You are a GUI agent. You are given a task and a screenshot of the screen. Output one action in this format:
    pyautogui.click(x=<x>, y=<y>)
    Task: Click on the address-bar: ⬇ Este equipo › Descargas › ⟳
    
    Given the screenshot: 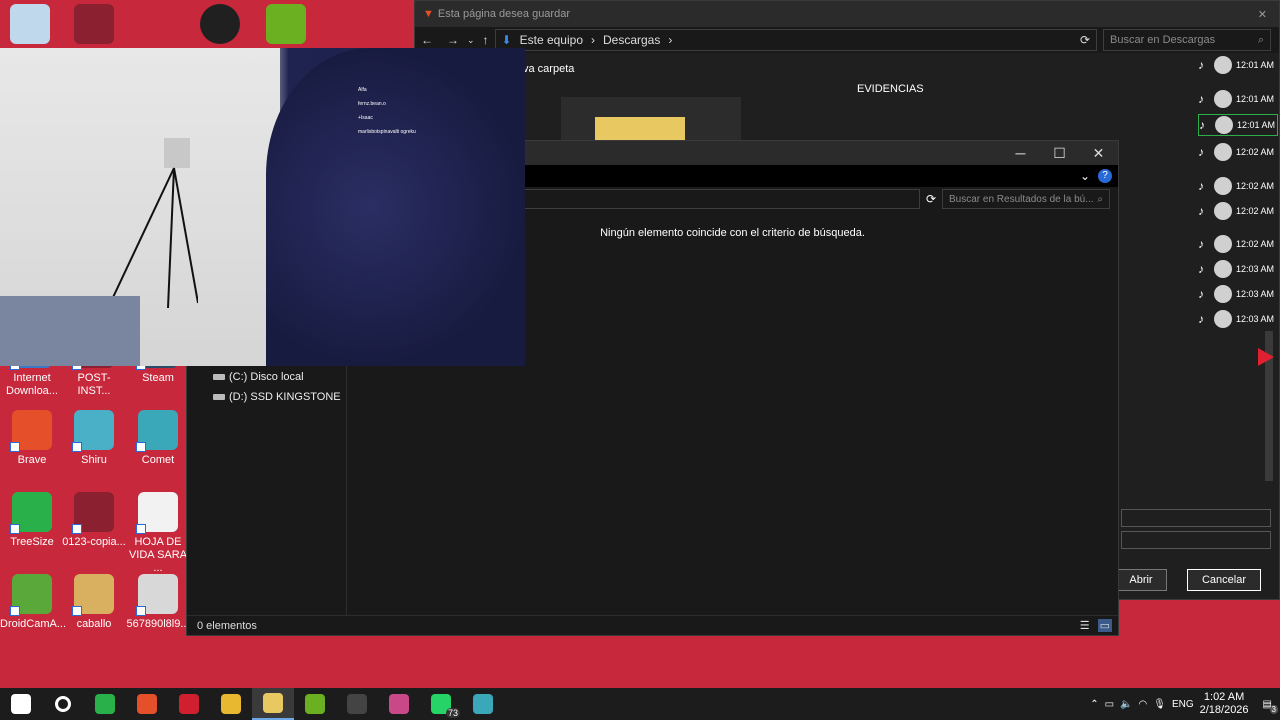 What is the action you would take?
    pyautogui.click(x=795, y=40)
    